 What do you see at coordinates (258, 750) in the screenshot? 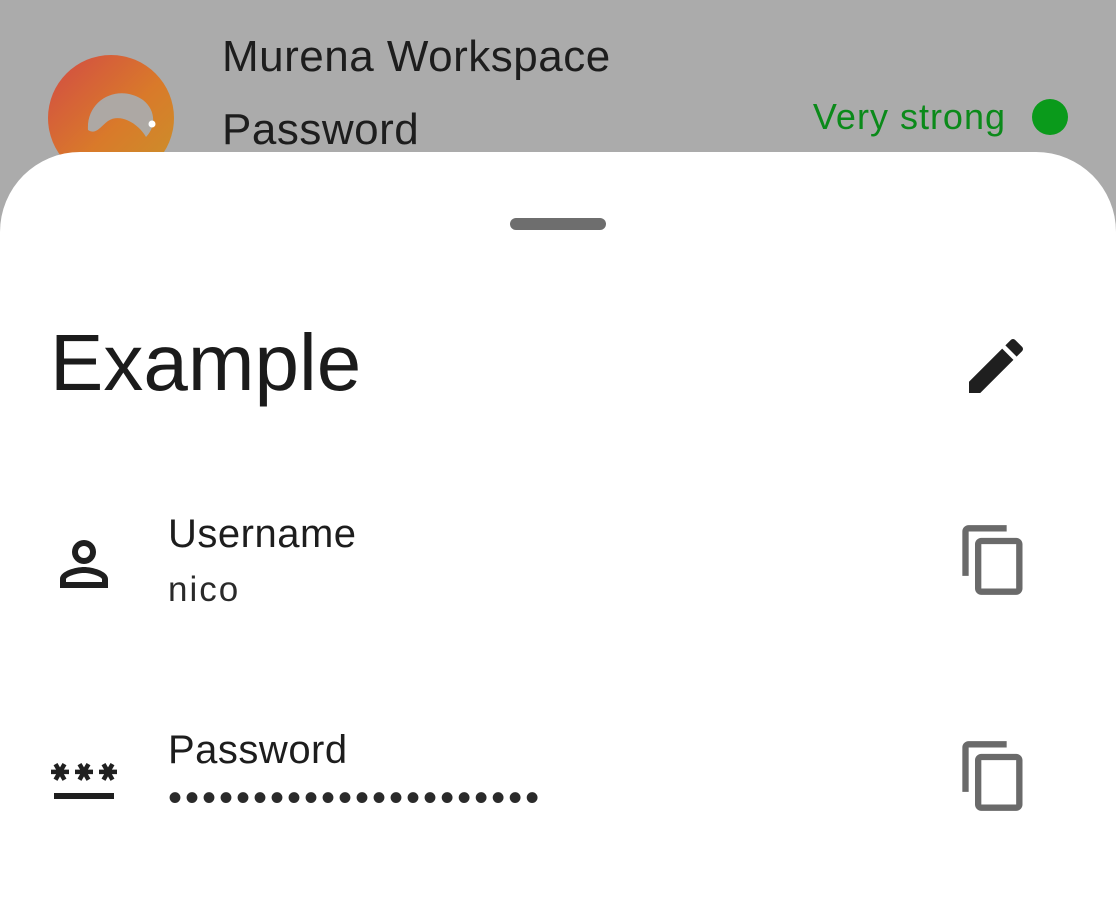
I see `password-label: Password` at bounding box center [258, 750].